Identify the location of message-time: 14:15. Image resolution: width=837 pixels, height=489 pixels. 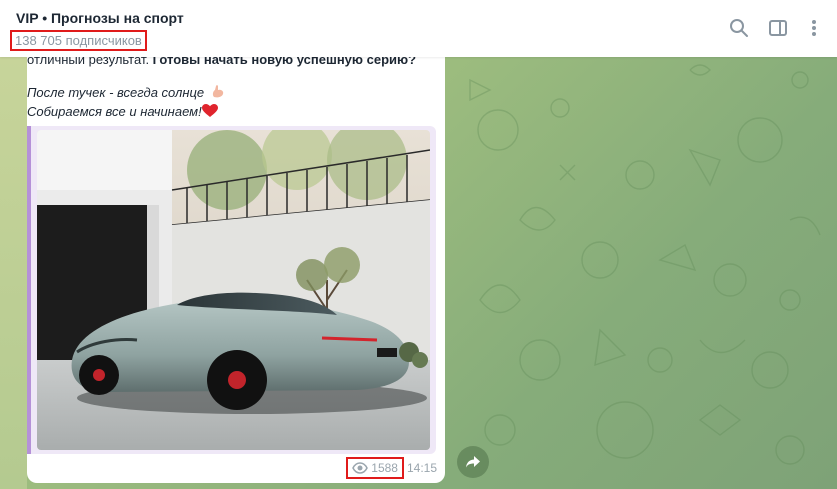
(421, 468).